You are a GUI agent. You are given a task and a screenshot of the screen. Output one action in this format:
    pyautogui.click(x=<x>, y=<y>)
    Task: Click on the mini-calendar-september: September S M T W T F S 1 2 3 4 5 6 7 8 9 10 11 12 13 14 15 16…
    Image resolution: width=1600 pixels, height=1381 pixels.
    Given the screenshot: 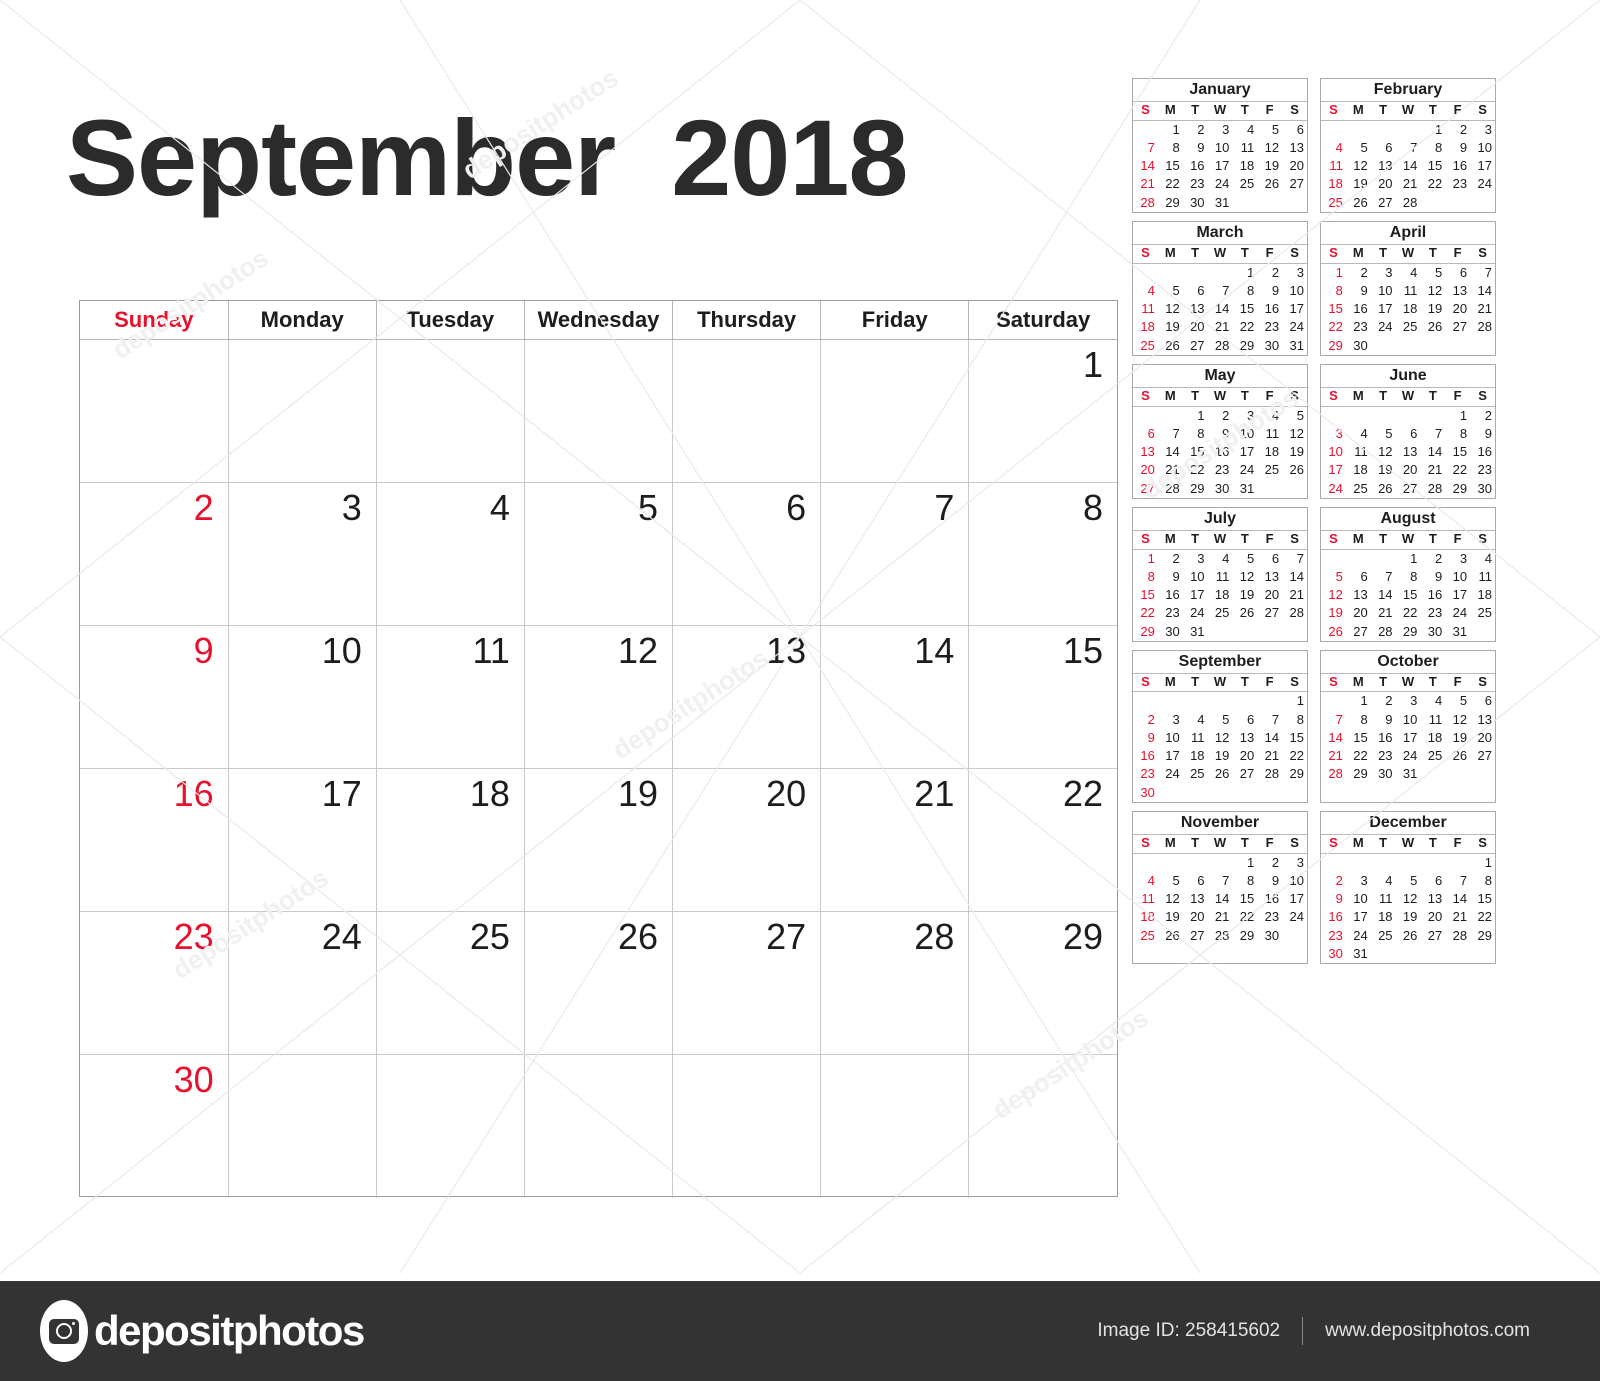 What is the action you would take?
    pyautogui.click(x=1220, y=726)
    